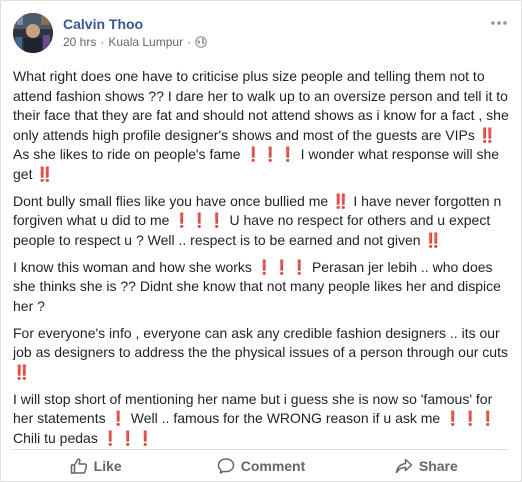 The width and height of the screenshot is (522, 482). Describe the element at coordinates (103, 24) in the screenshot. I see `author-name: Calvin Thoo` at that location.